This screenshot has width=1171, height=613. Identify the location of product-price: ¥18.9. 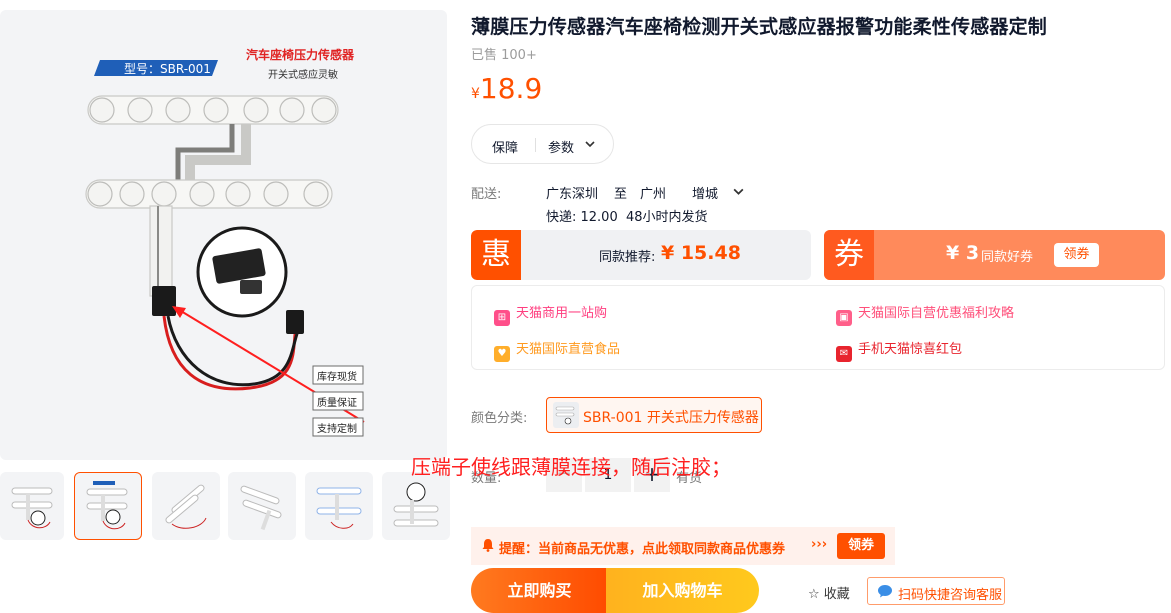
(506, 88).